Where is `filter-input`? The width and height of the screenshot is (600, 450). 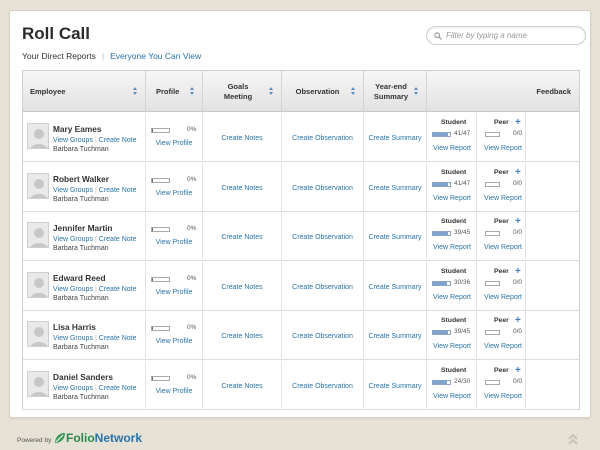
filter-input is located at coordinates (515, 35).